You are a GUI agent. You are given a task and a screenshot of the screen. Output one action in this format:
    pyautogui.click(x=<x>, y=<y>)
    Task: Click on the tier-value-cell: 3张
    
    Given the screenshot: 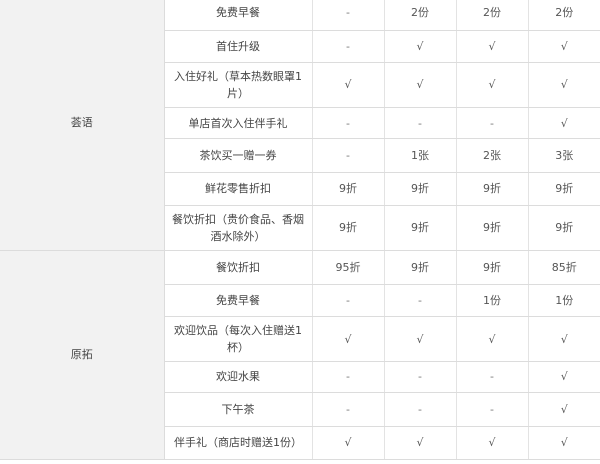 What is the action you would take?
    pyautogui.click(x=564, y=156)
    